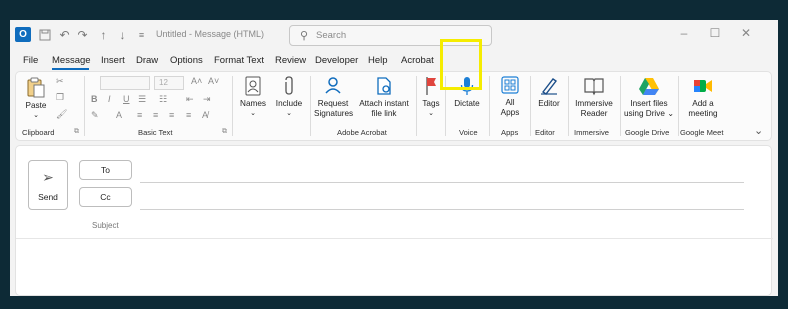 The image size is (788, 309). What do you see at coordinates (60, 97) in the screenshot?
I see `copy-icon: ❐` at bounding box center [60, 97].